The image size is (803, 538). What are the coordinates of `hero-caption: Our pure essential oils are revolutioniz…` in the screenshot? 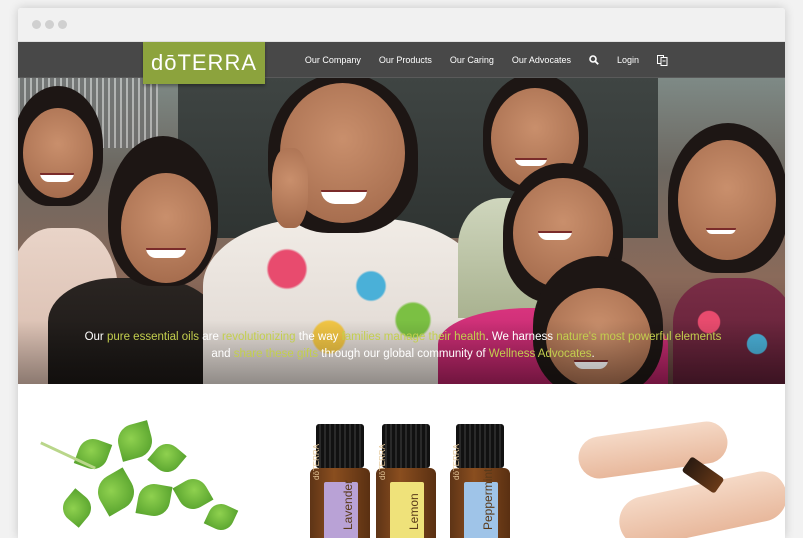 It's located at (403, 345).